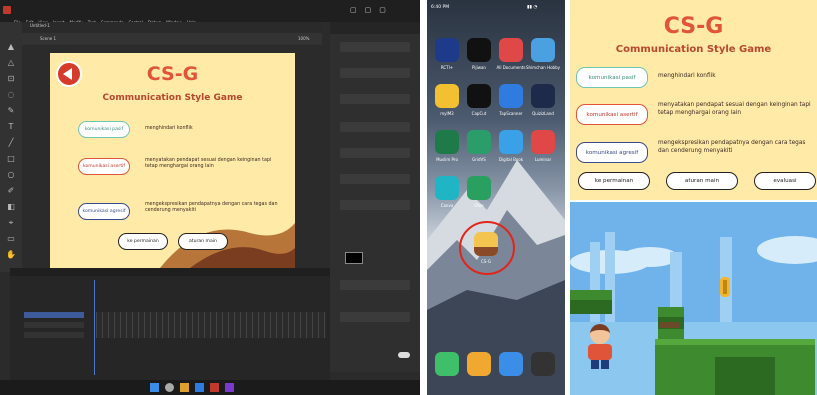 This screenshot has height=395, width=817. Describe the element at coordinates (214, 387) in the screenshot. I see `animate-icon` at that location.